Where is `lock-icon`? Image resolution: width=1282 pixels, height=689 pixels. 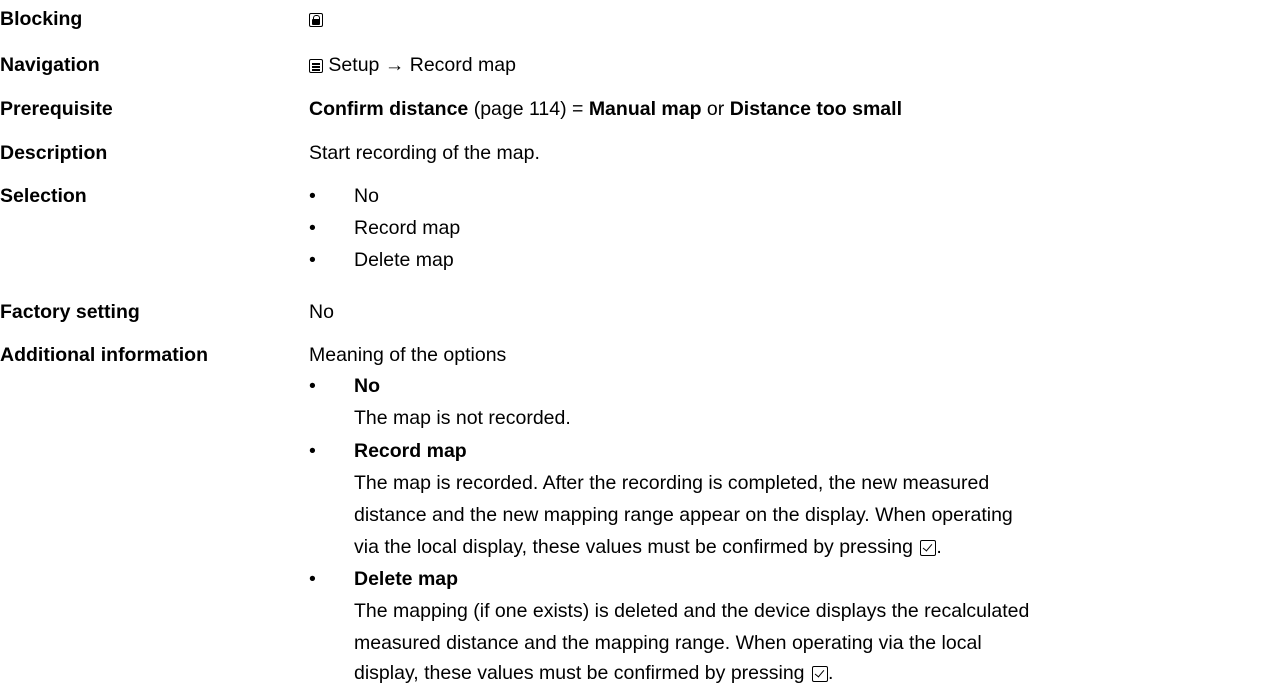 lock-icon is located at coordinates (316, 20).